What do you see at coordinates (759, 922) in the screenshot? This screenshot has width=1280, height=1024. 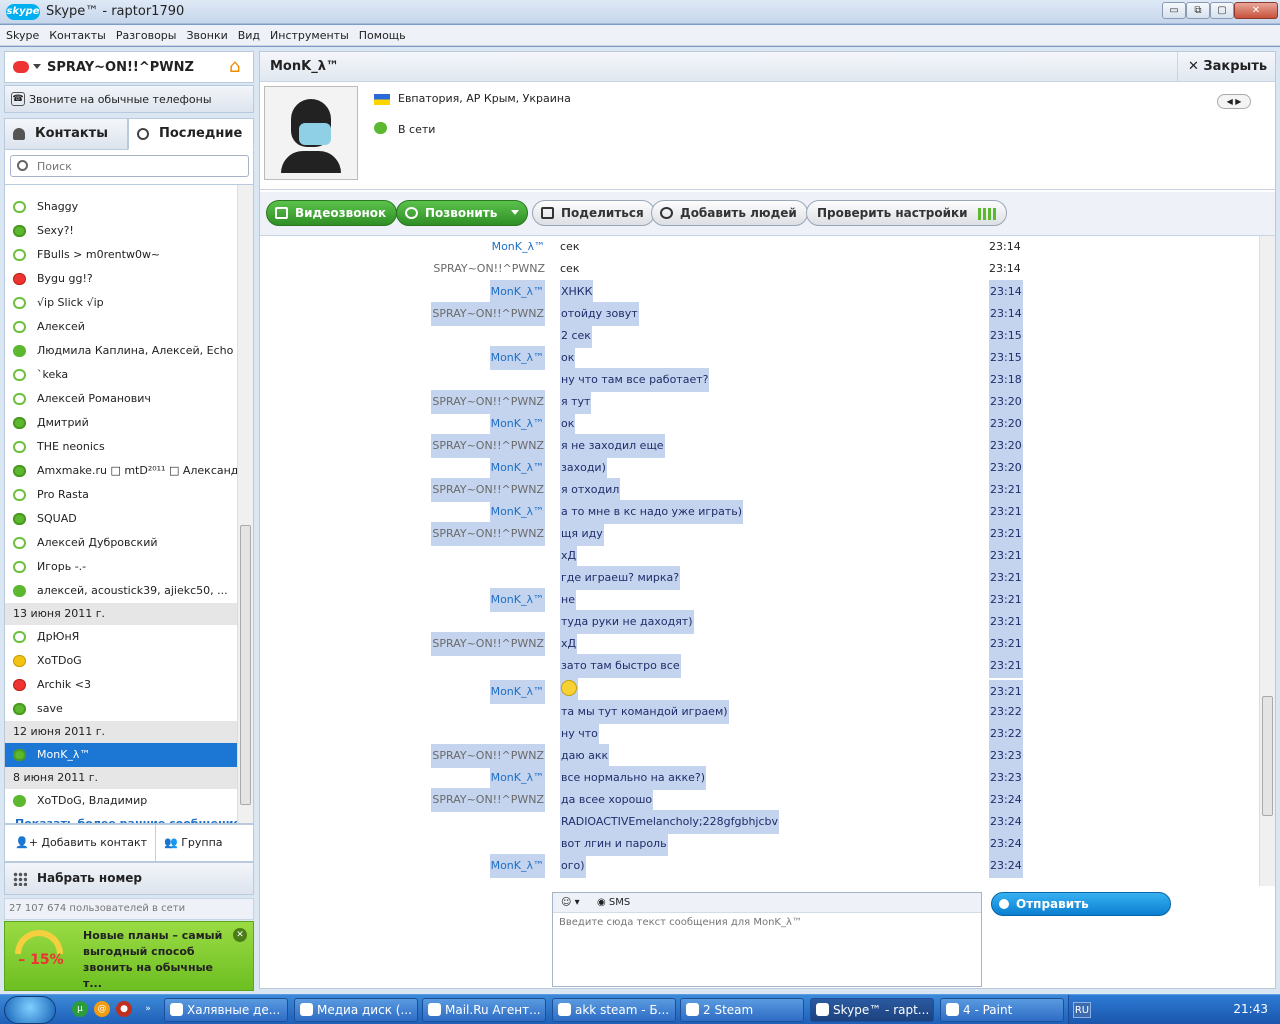 I see `message-input` at bounding box center [759, 922].